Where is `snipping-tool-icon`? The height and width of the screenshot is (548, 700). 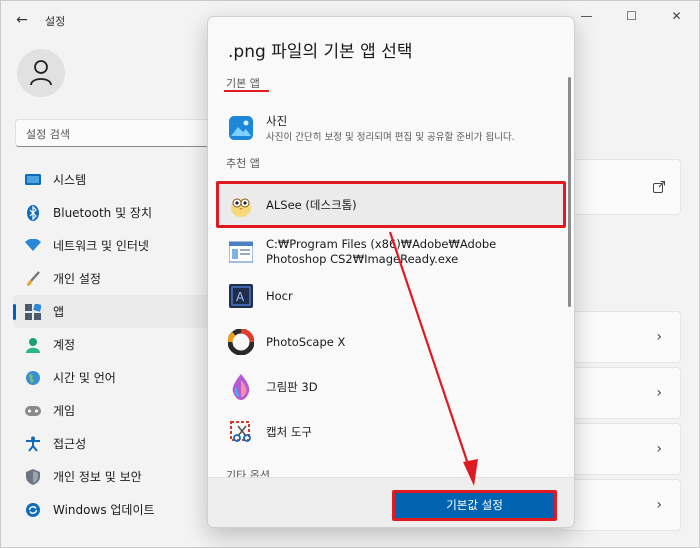
snipping-tool-icon is located at coordinates (241, 432).